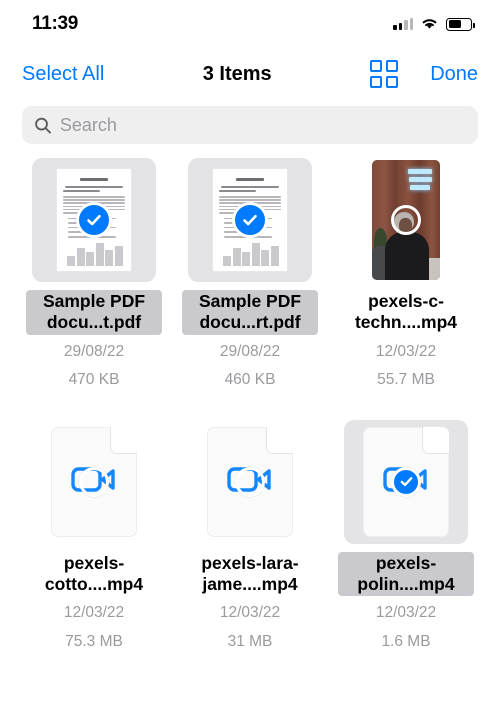  I want to click on file-item: Sample PDF docu...t.pdf 29/08/22 470 KB, so click(94, 275).